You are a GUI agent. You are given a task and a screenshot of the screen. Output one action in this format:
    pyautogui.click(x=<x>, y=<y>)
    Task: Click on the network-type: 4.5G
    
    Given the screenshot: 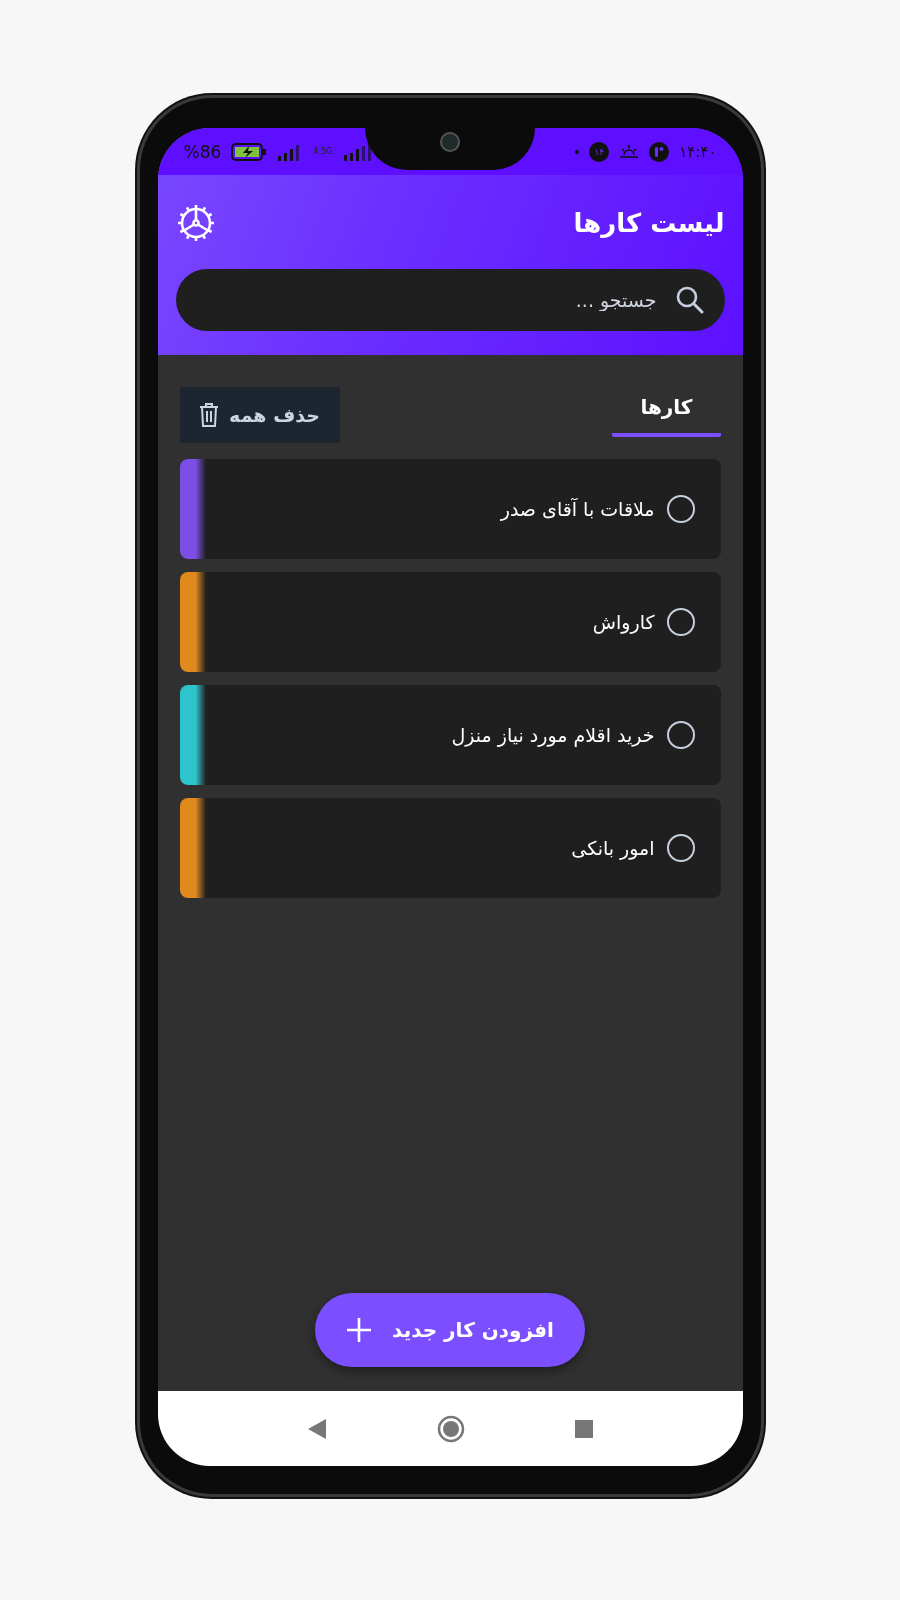 What is the action you would take?
    pyautogui.click(x=323, y=151)
    